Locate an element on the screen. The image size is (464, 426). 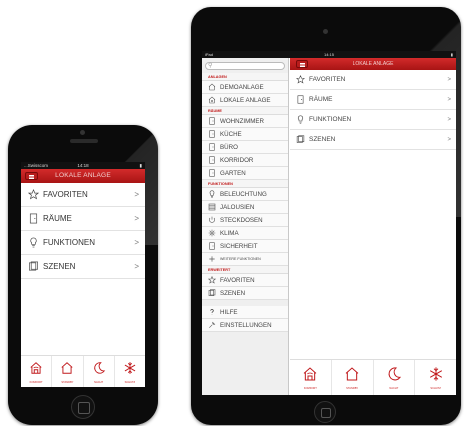
search-input: ⚲ is located at coordinates (245, 66).